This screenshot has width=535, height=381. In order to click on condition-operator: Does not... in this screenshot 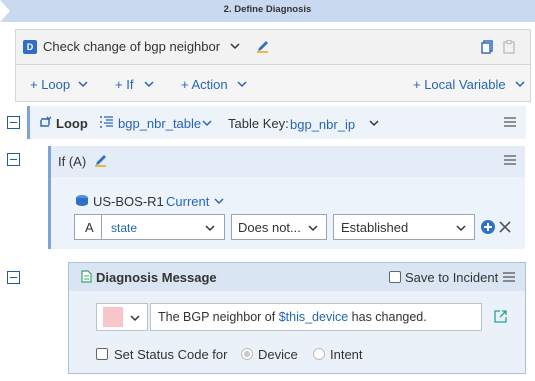, I will do `click(269, 227)`.